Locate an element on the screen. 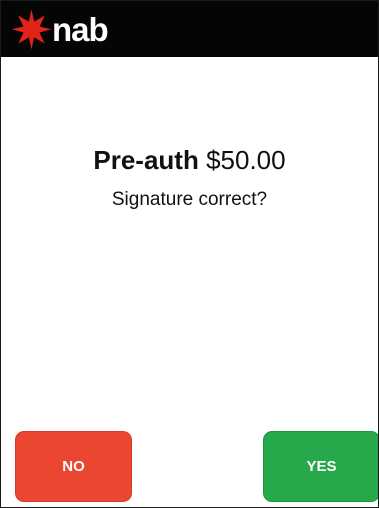 The height and width of the screenshot is (508, 379). brand-name: nab is located at coordinates (80, 29).